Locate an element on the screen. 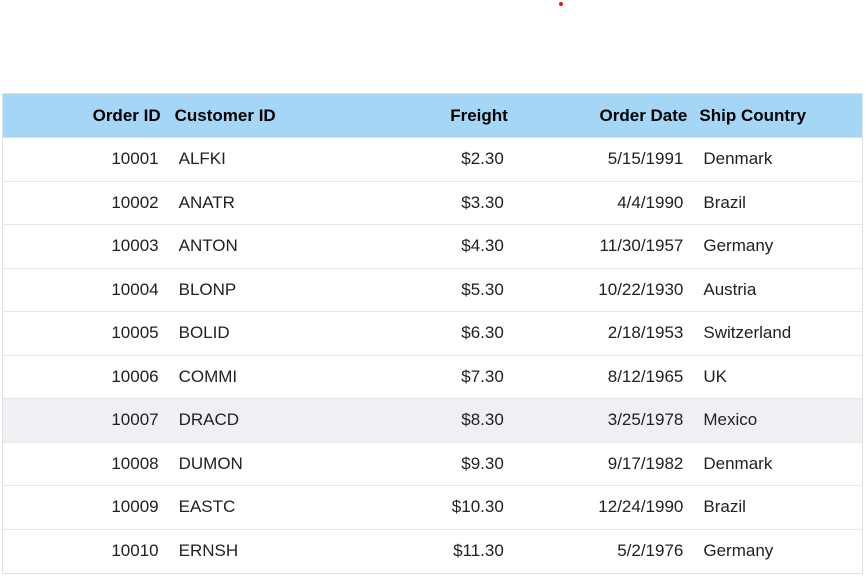 Image resolution: width=866 pixels, height=576 pixels. table-row: 10007 DRACD $8.30 3/25/1978 Mexico is located at coordinates (432, 421).